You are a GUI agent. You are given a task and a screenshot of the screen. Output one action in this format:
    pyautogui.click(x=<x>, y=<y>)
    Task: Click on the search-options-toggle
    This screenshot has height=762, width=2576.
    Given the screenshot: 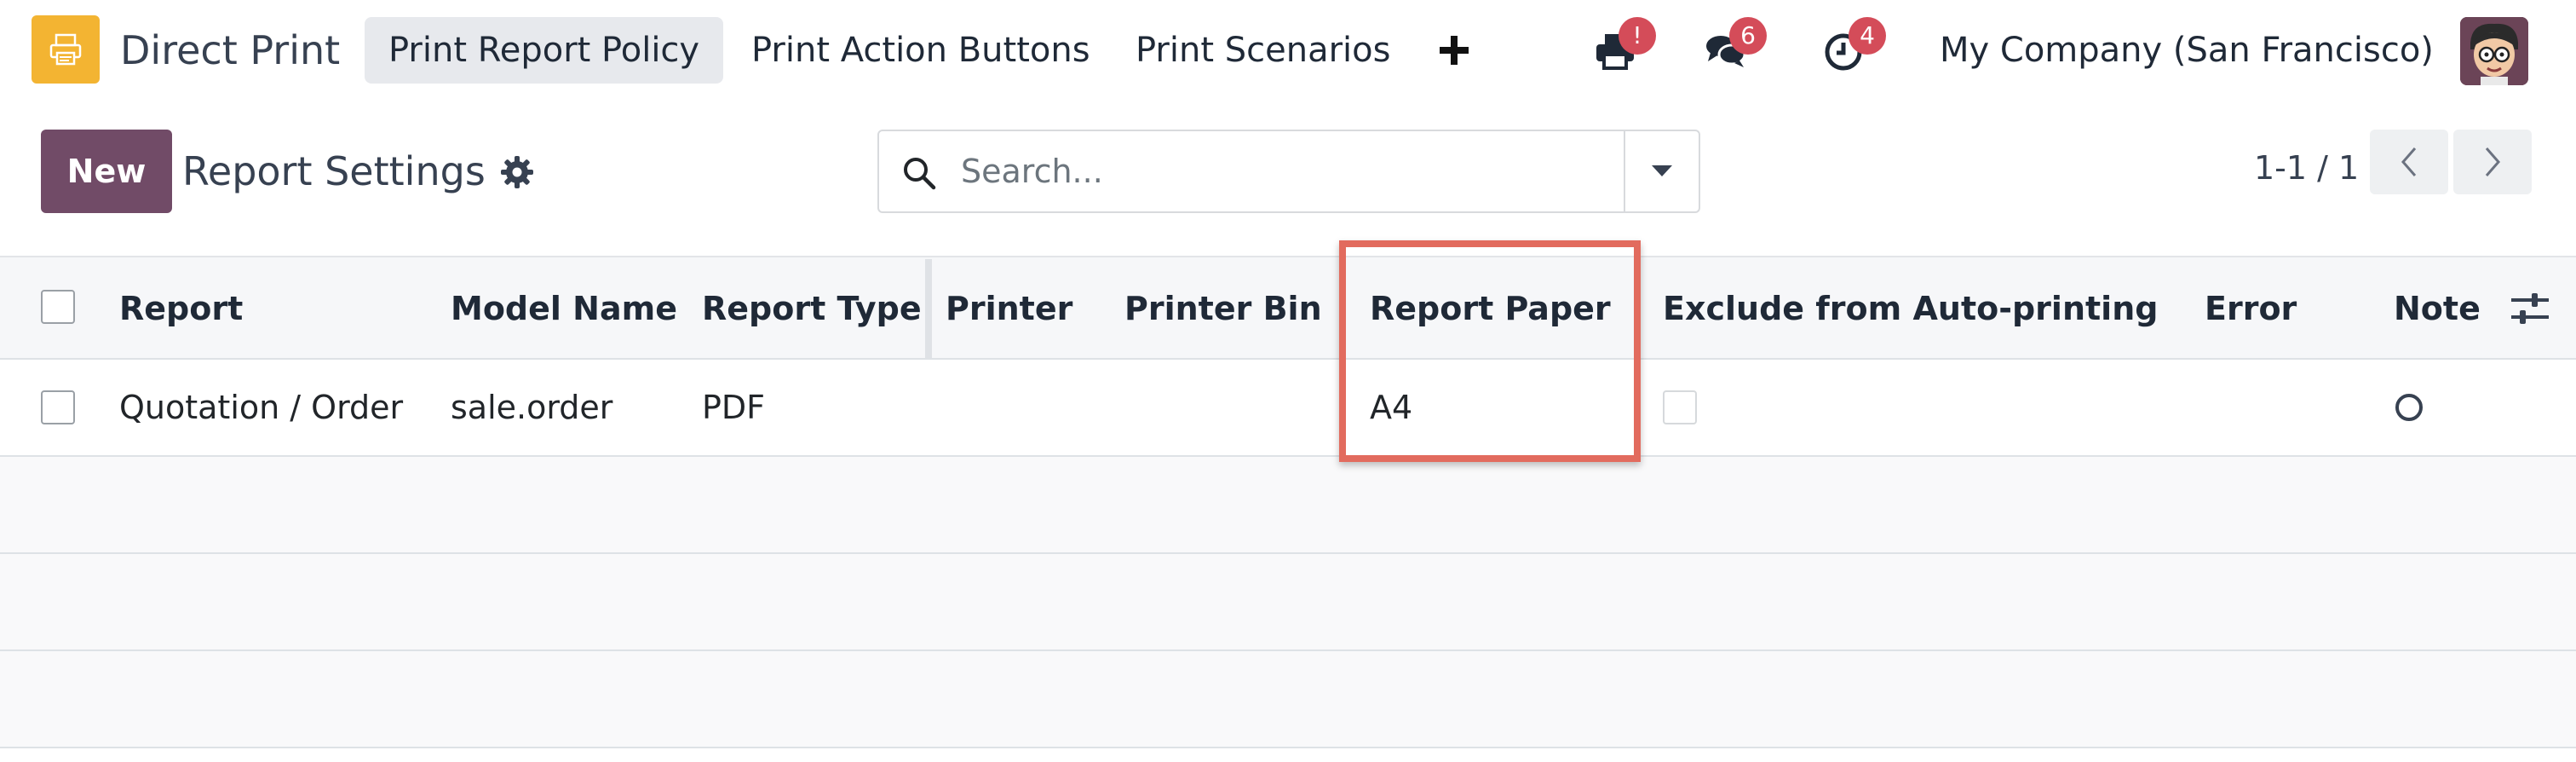 What is the action you would take?
    pyautogui.click(x=1662, y=171)
    